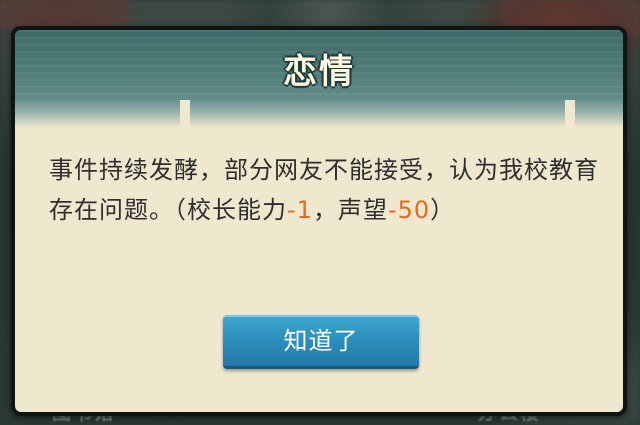 This screenshot has height=425, width=640. Describe the element at coordinates (321, 342) in the screenshot. I see `ok-button: 知道了` at that location.